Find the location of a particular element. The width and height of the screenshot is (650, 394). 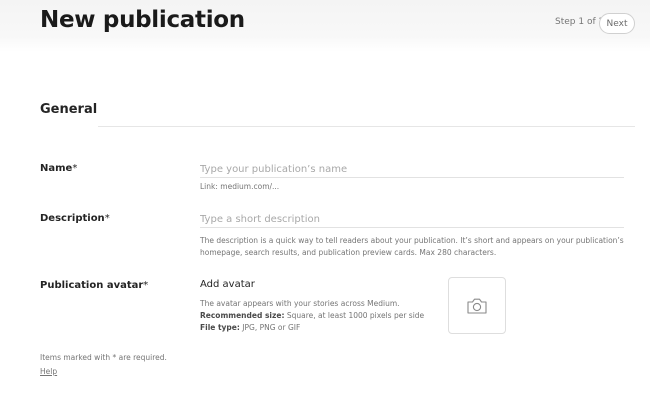

name-label-text: Name is located at coordinates (56, 168).